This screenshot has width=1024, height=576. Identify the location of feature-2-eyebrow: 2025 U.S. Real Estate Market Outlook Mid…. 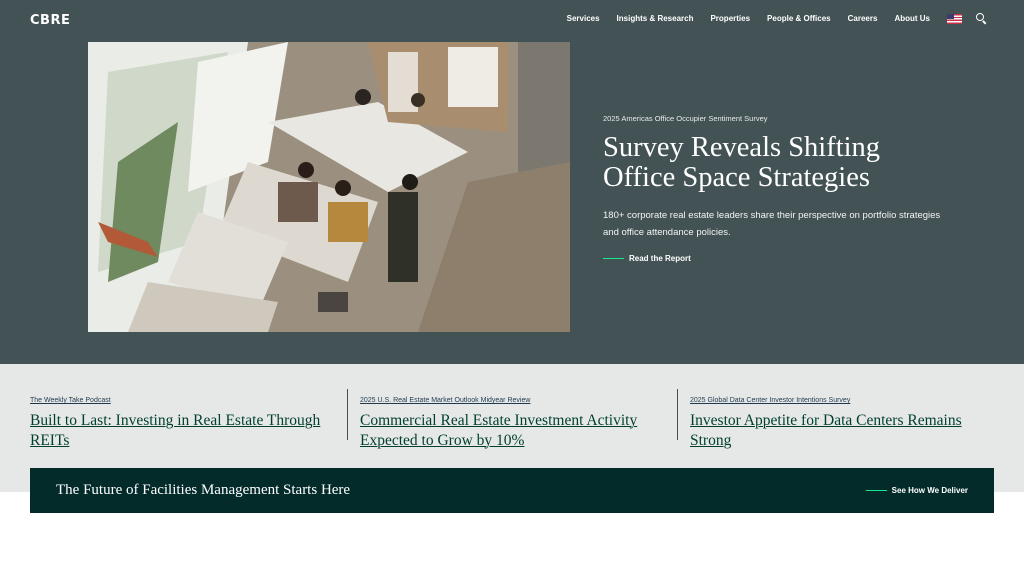
(445, 400).